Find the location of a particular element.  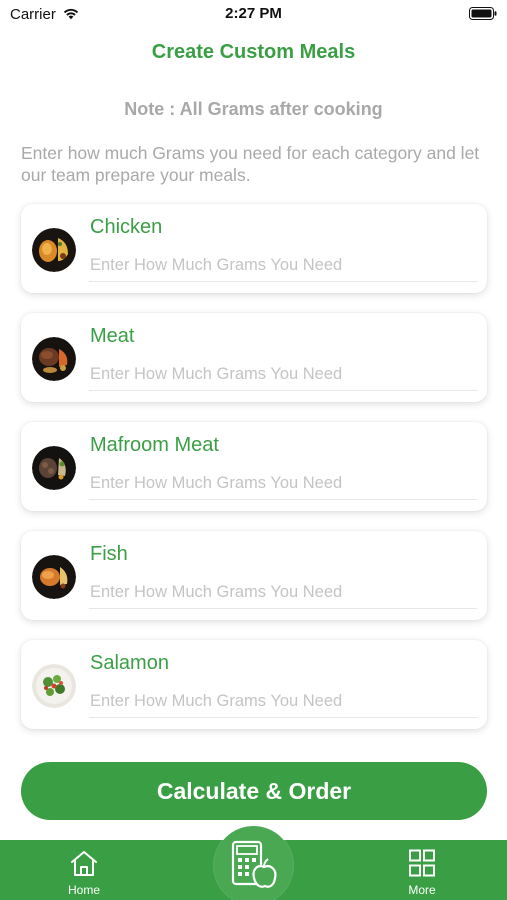

grid-icon is located at coordinates (422, 863).